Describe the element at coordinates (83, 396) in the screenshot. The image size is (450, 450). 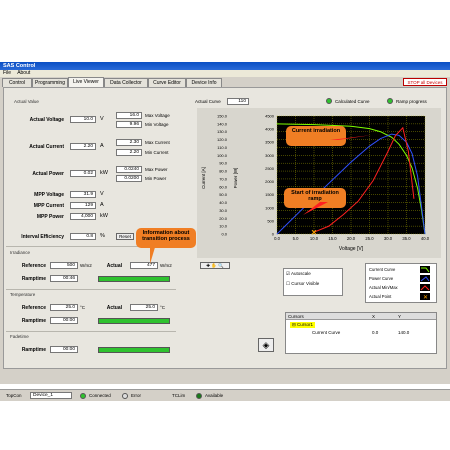
I see `connected-led` at that location.